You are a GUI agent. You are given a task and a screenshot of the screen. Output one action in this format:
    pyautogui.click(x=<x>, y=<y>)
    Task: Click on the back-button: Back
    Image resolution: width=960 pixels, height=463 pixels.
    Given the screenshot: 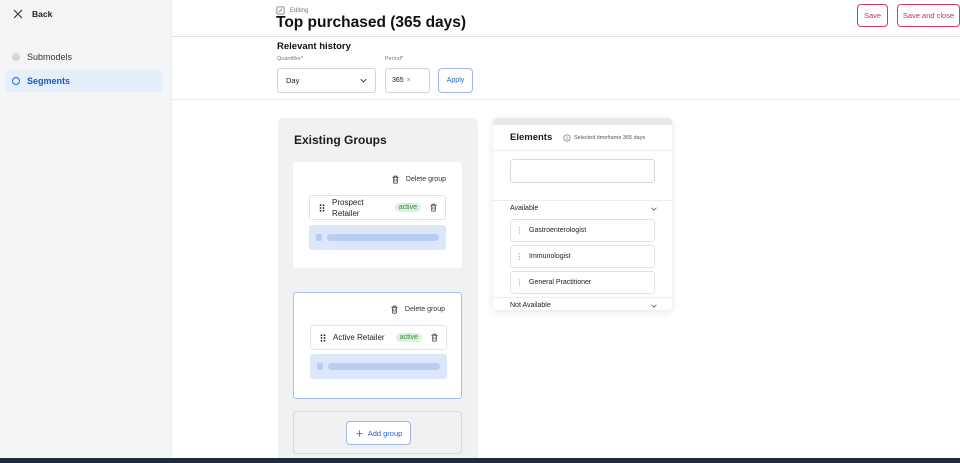 What is the action you would take?
    pyautogui.click(x=32, y=14)
    